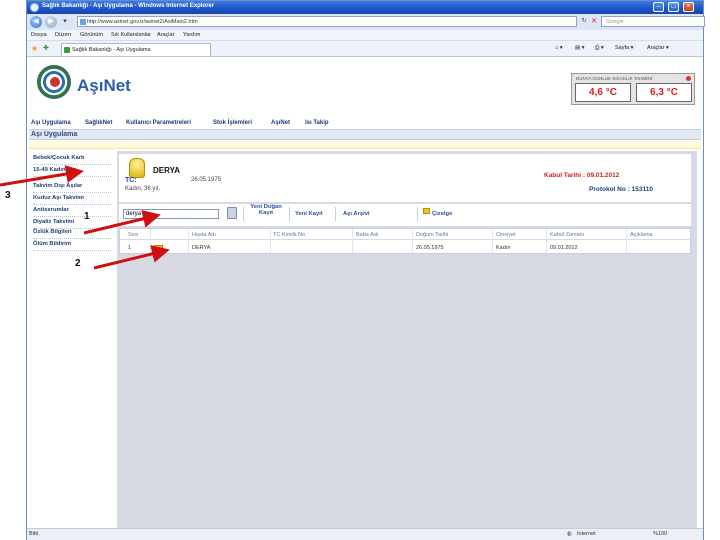 This screenshot has width=720, height=540. Describe the element at coordinates (8, 195) in the screenshot. I see `annotation-label-3: 3` at that location.